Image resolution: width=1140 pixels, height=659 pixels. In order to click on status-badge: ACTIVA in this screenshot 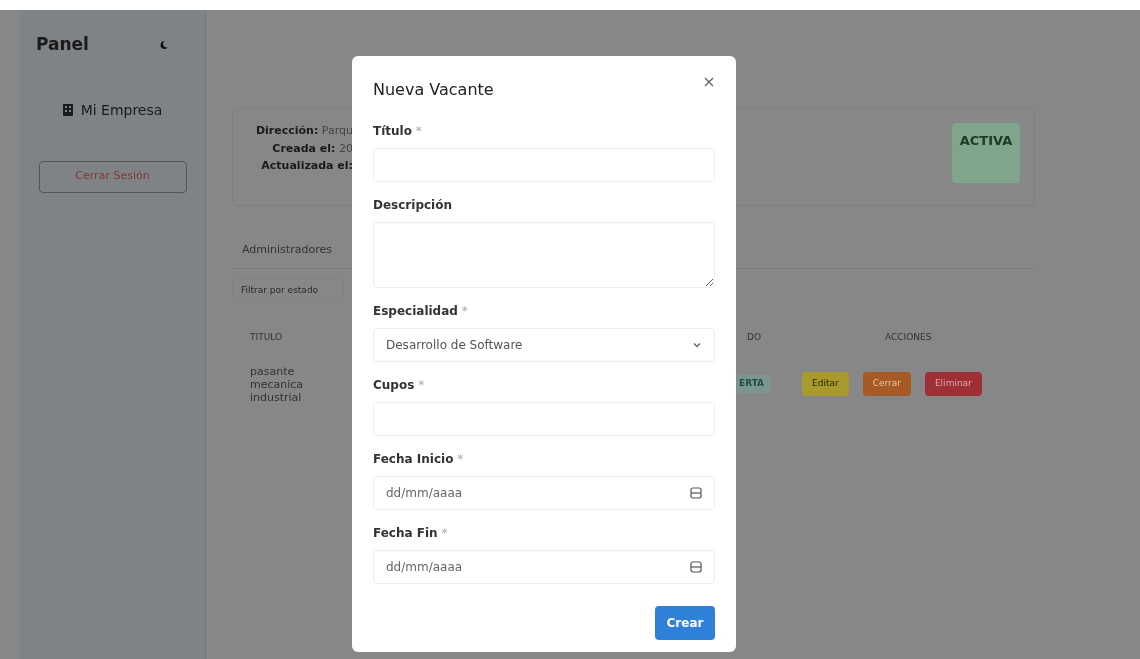, I will do `click(986, 153)`.